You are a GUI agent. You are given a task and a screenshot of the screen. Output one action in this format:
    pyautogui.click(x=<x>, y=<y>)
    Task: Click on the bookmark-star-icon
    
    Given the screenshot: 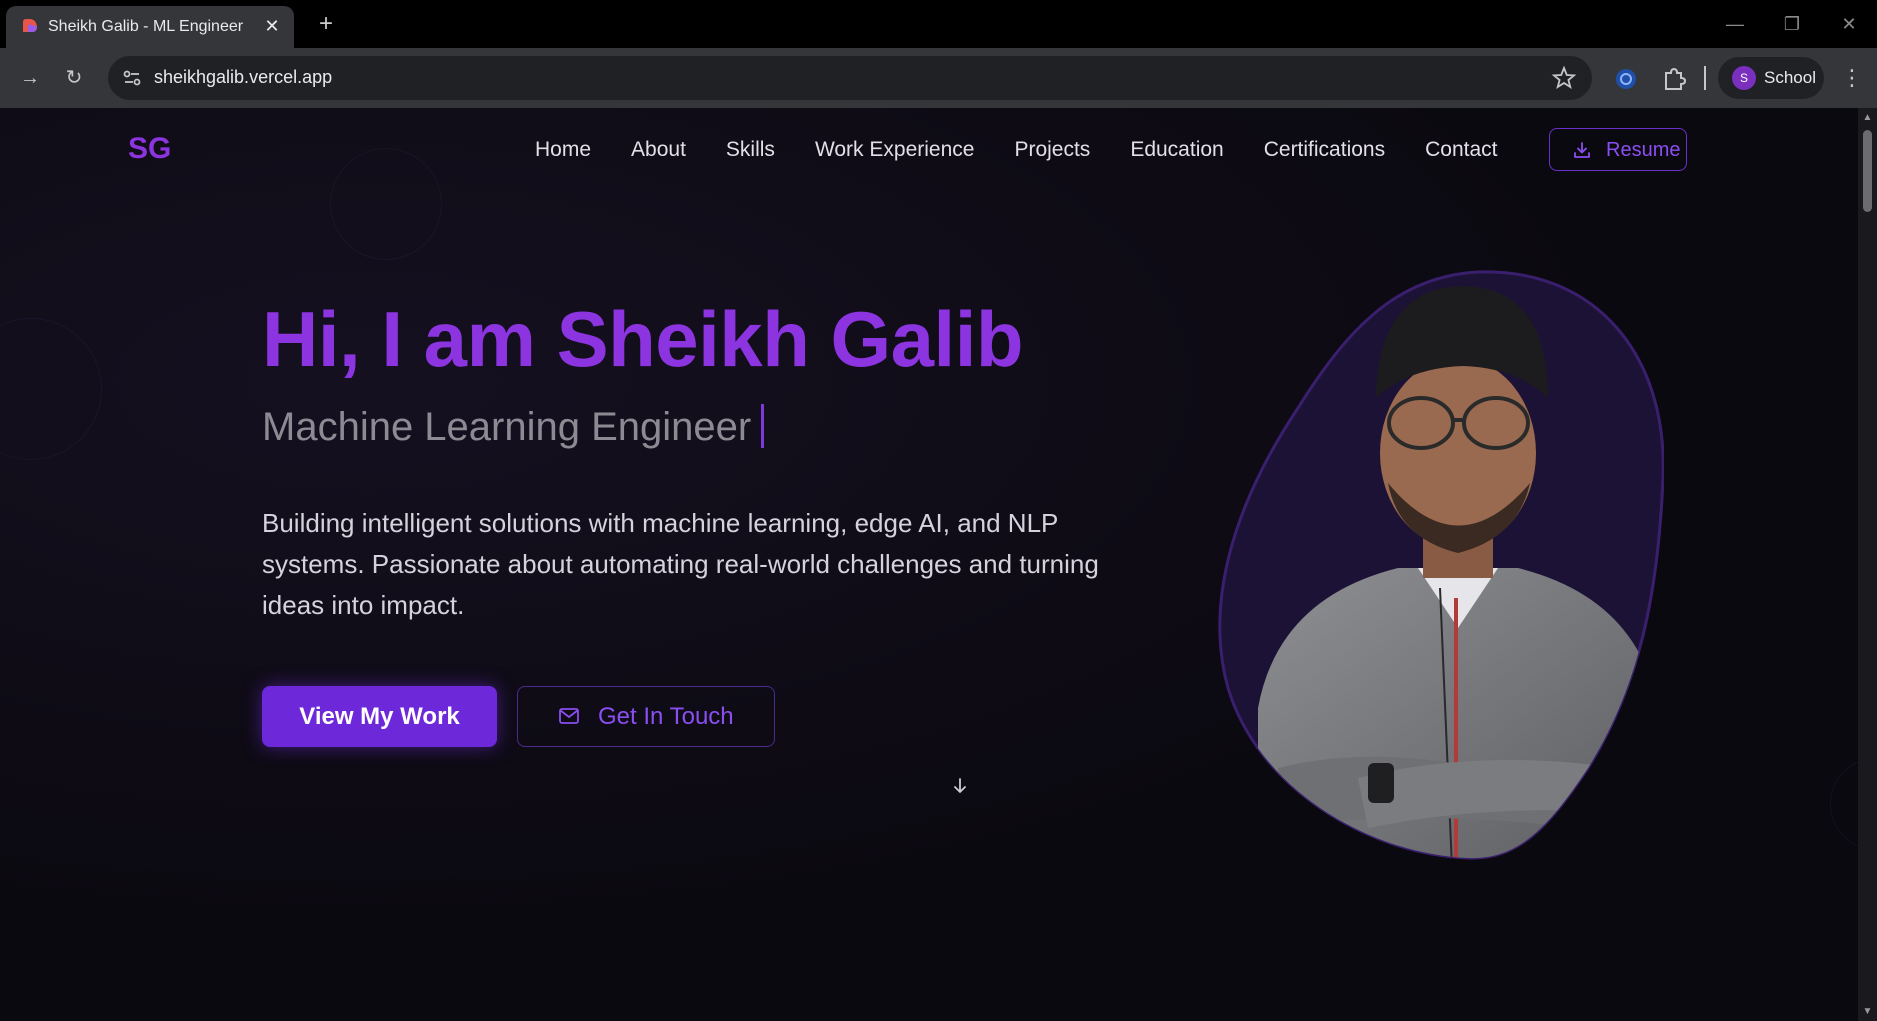 What is the action you would take?
    pyautogui.click(x=1564, y=78)
    